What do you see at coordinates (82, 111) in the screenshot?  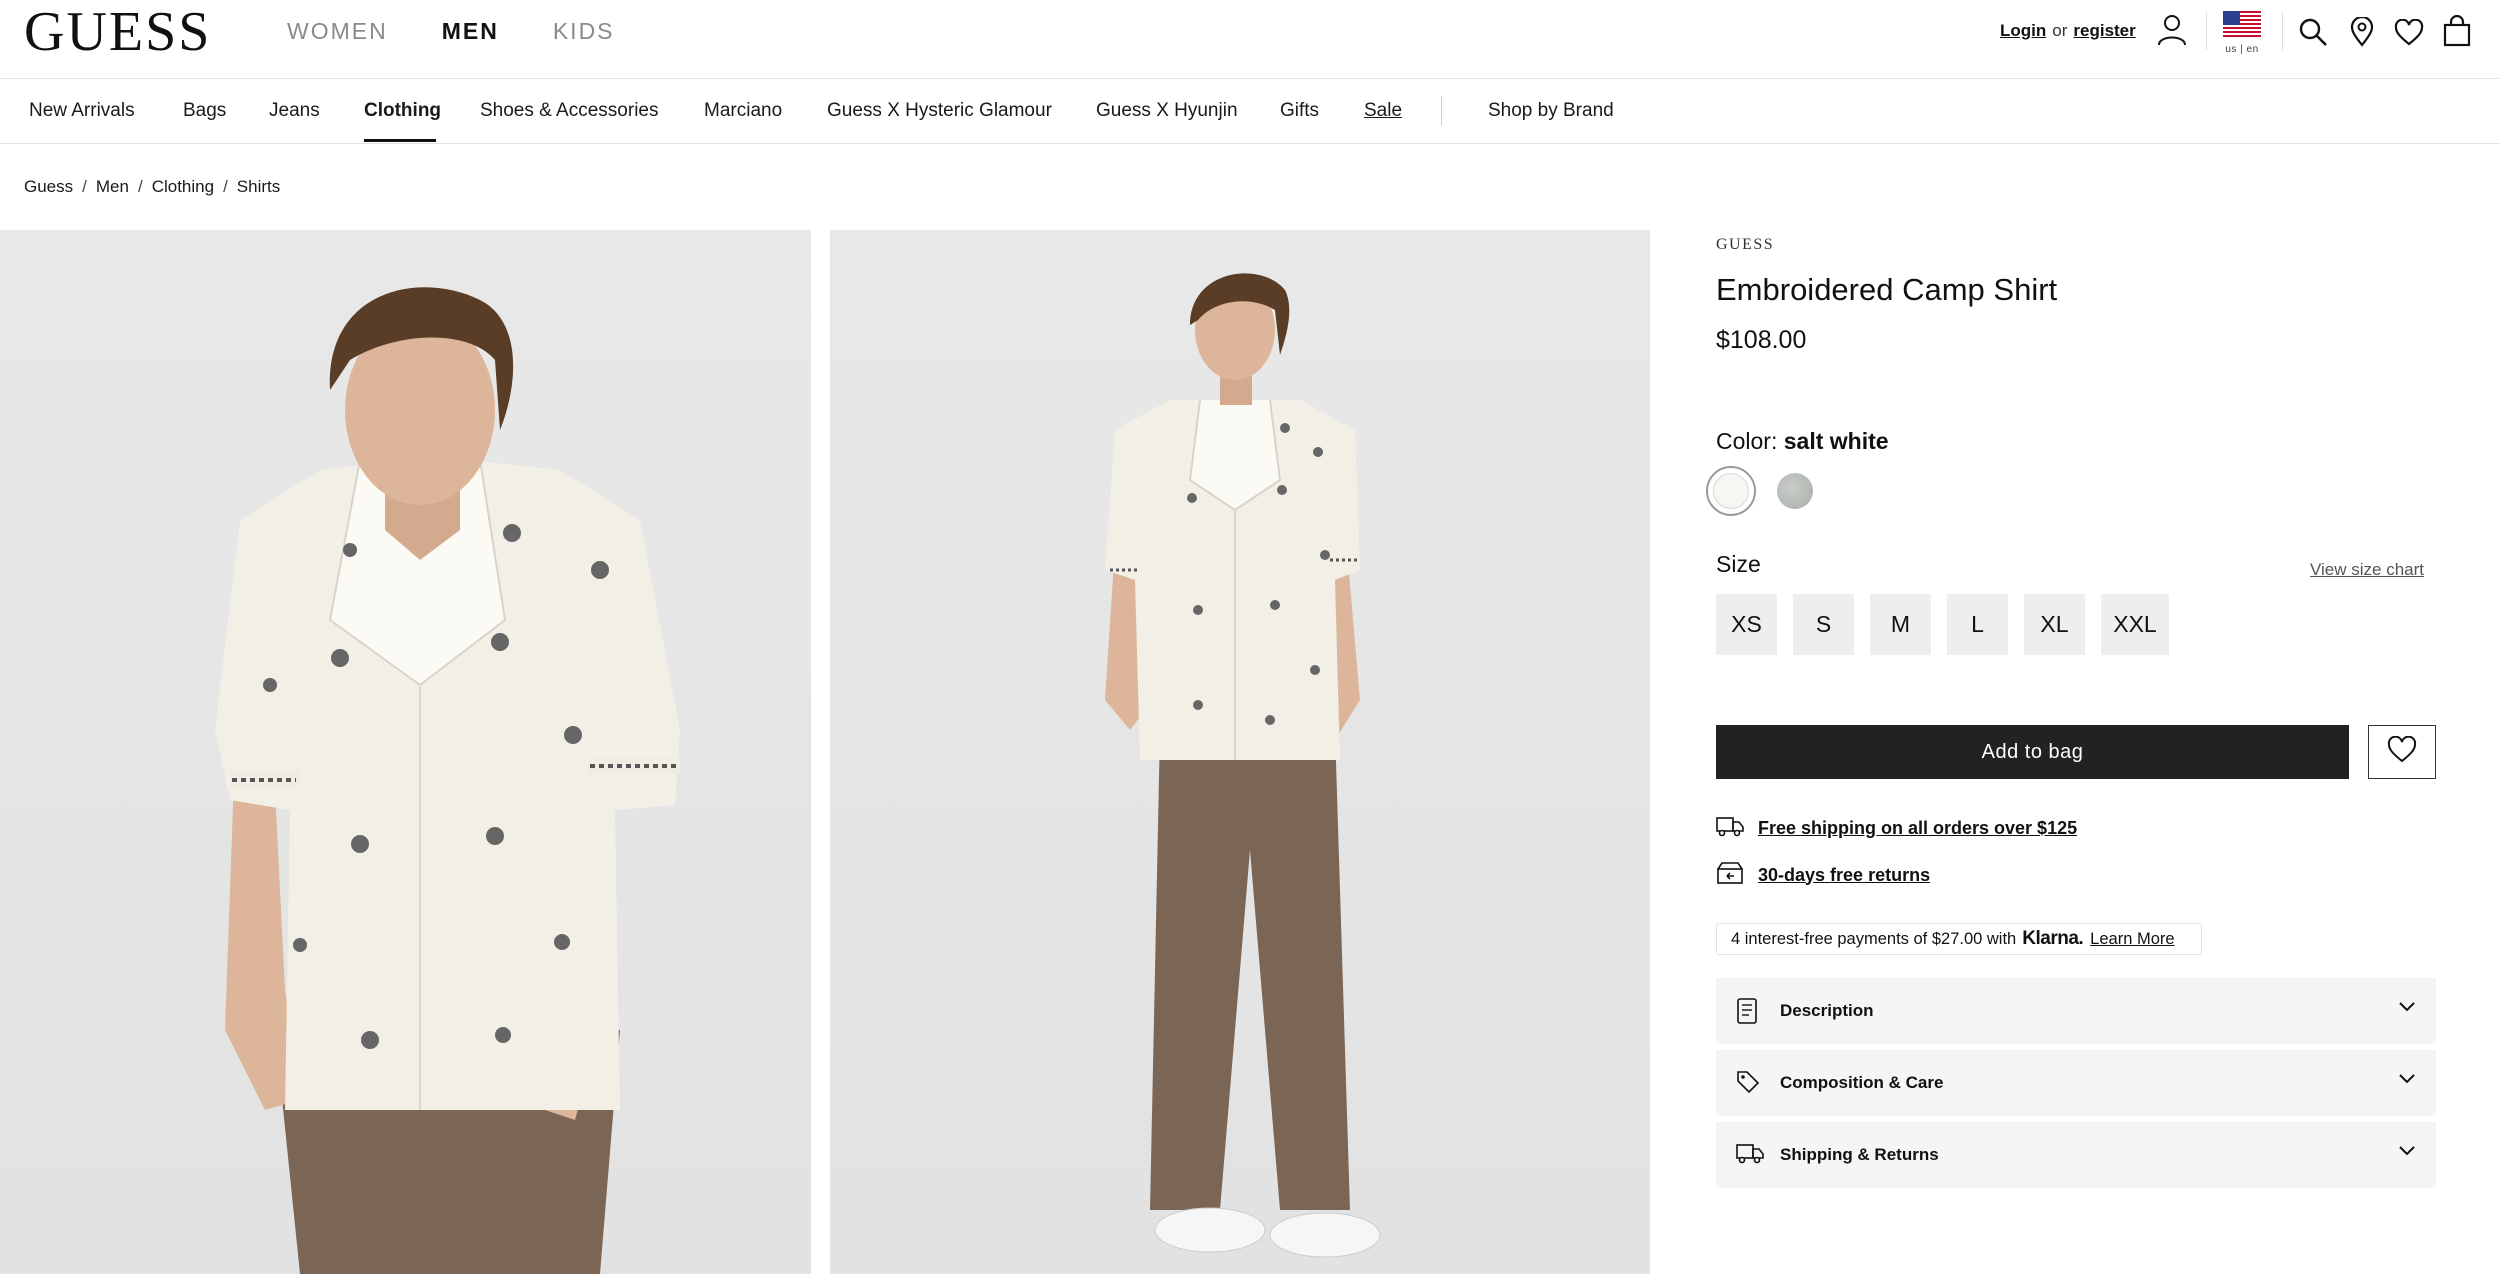 I see `nav-new-arrivals: New Arrivals` at bounding box center [82, 111].